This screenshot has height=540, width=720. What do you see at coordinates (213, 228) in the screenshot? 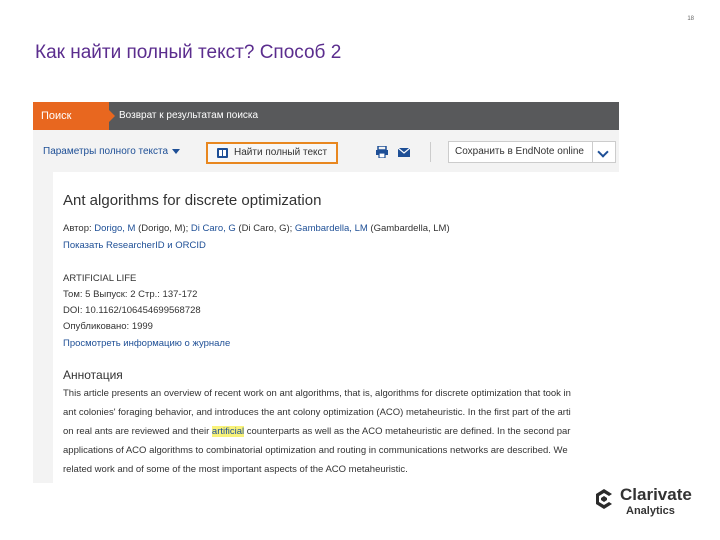
I see `author-link: Di Caro, G` at bounding box center [213, 228].